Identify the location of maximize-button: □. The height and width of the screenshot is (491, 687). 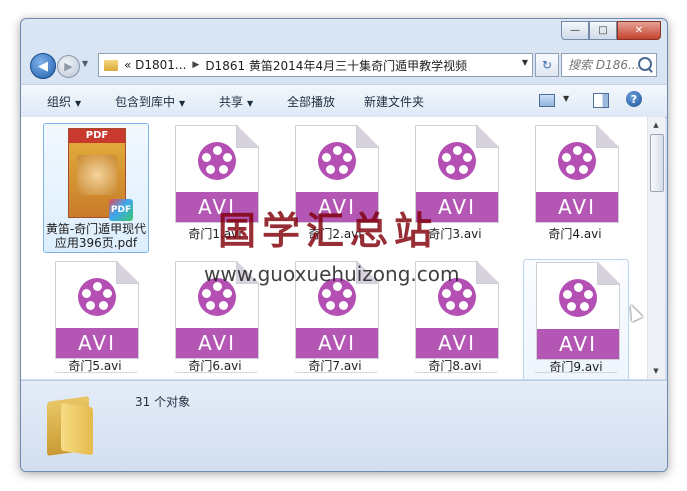
(603, 30).